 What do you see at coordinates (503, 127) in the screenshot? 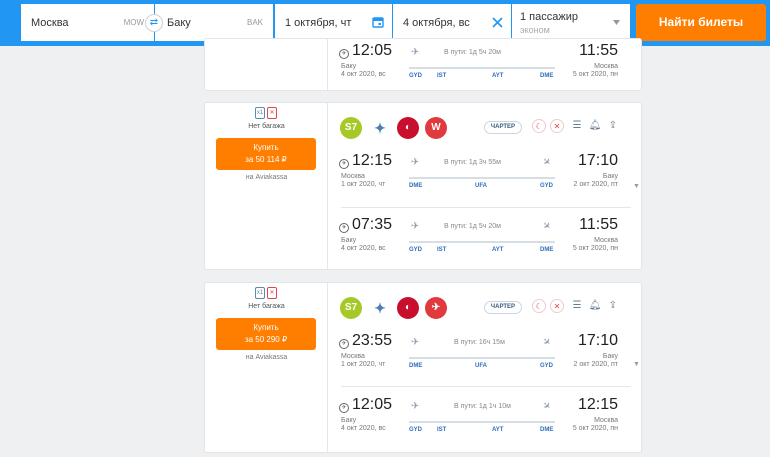
I see `charter-badge: ЧАРТЕР` at bounding box center [503, 127].